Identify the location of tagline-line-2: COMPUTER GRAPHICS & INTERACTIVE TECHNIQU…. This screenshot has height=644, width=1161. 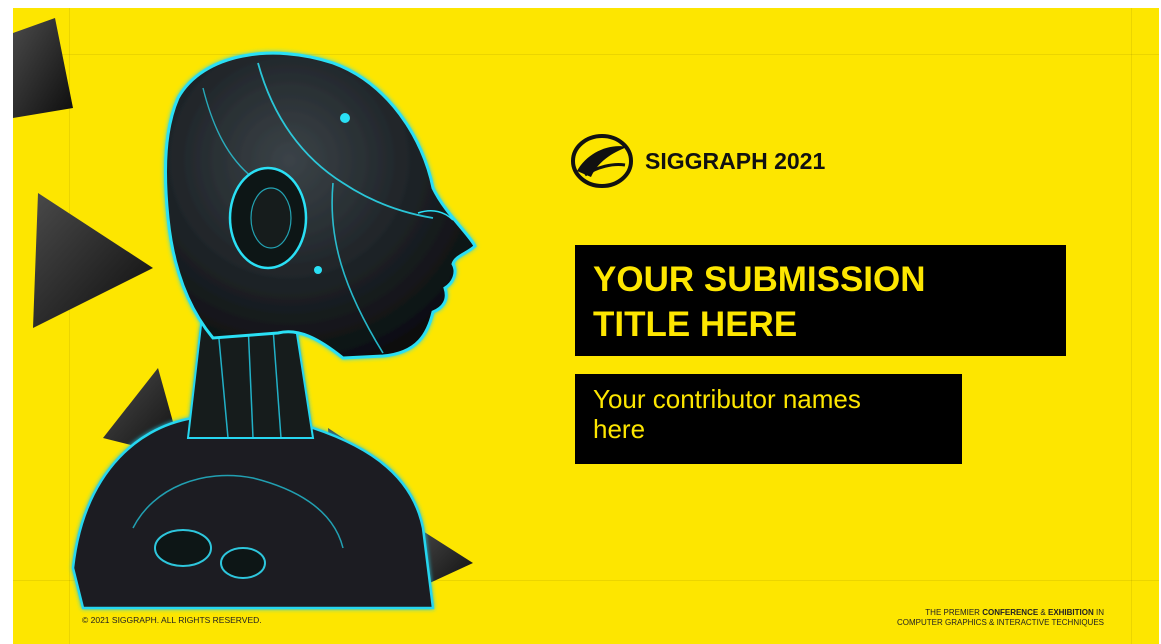
(1000, 622).